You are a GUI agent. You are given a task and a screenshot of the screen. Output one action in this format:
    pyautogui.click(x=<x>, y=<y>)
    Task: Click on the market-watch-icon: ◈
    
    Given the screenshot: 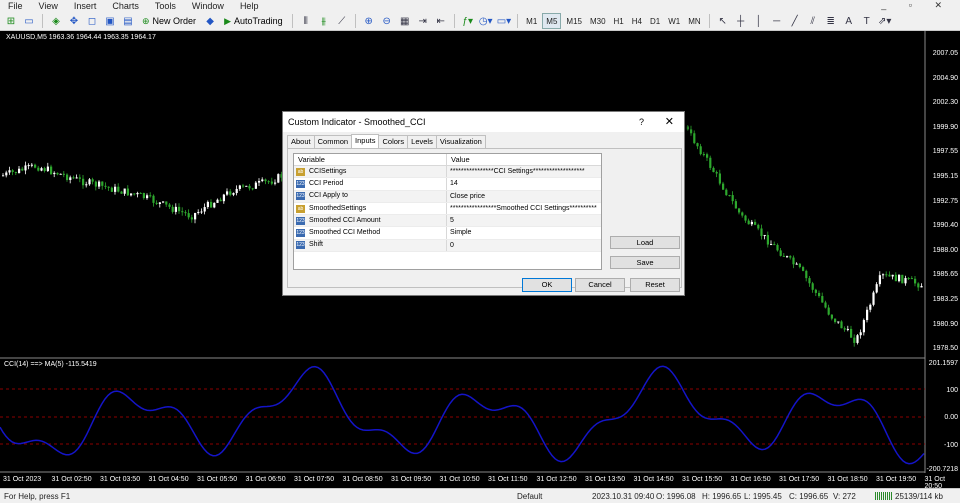 What is the action you would take?
    pyautogui.click(x=56, y=21)
    